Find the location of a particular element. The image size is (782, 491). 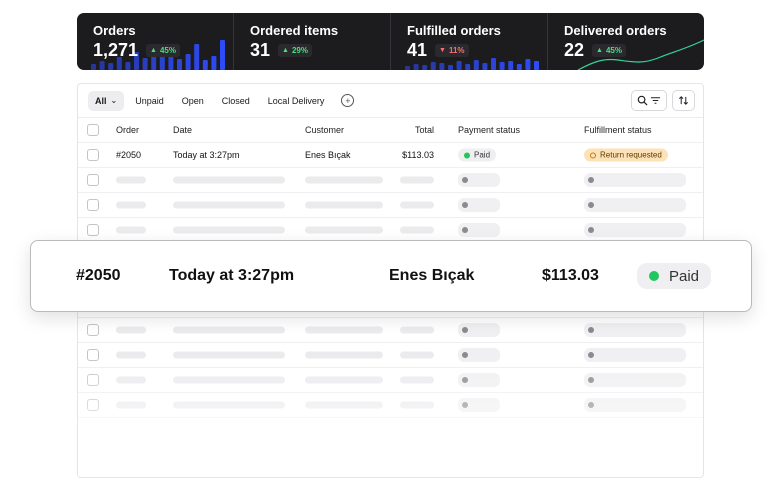

column-customer: Customer is located at coordinates (324, 130).